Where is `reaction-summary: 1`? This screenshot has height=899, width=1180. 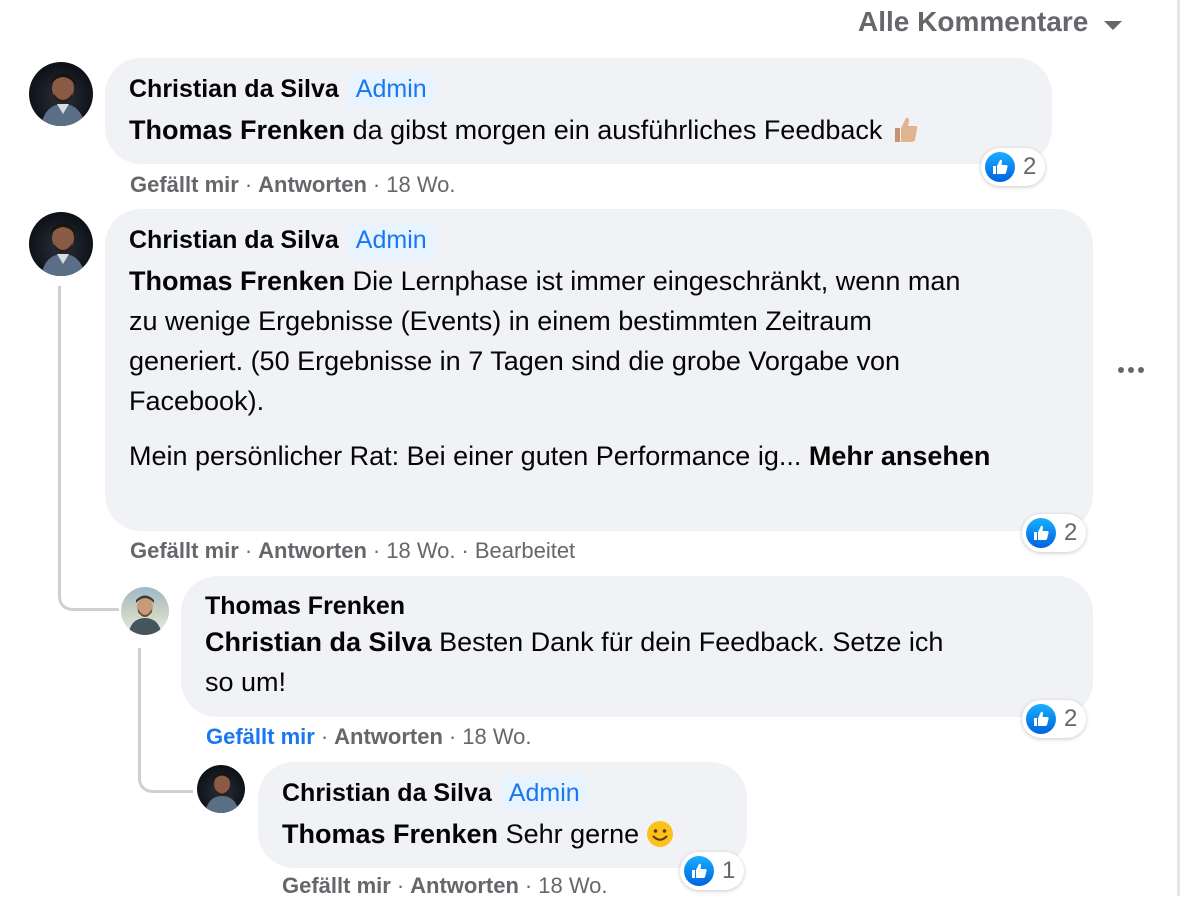
reaction-summary: 1 is located at coordinates (712, 871).